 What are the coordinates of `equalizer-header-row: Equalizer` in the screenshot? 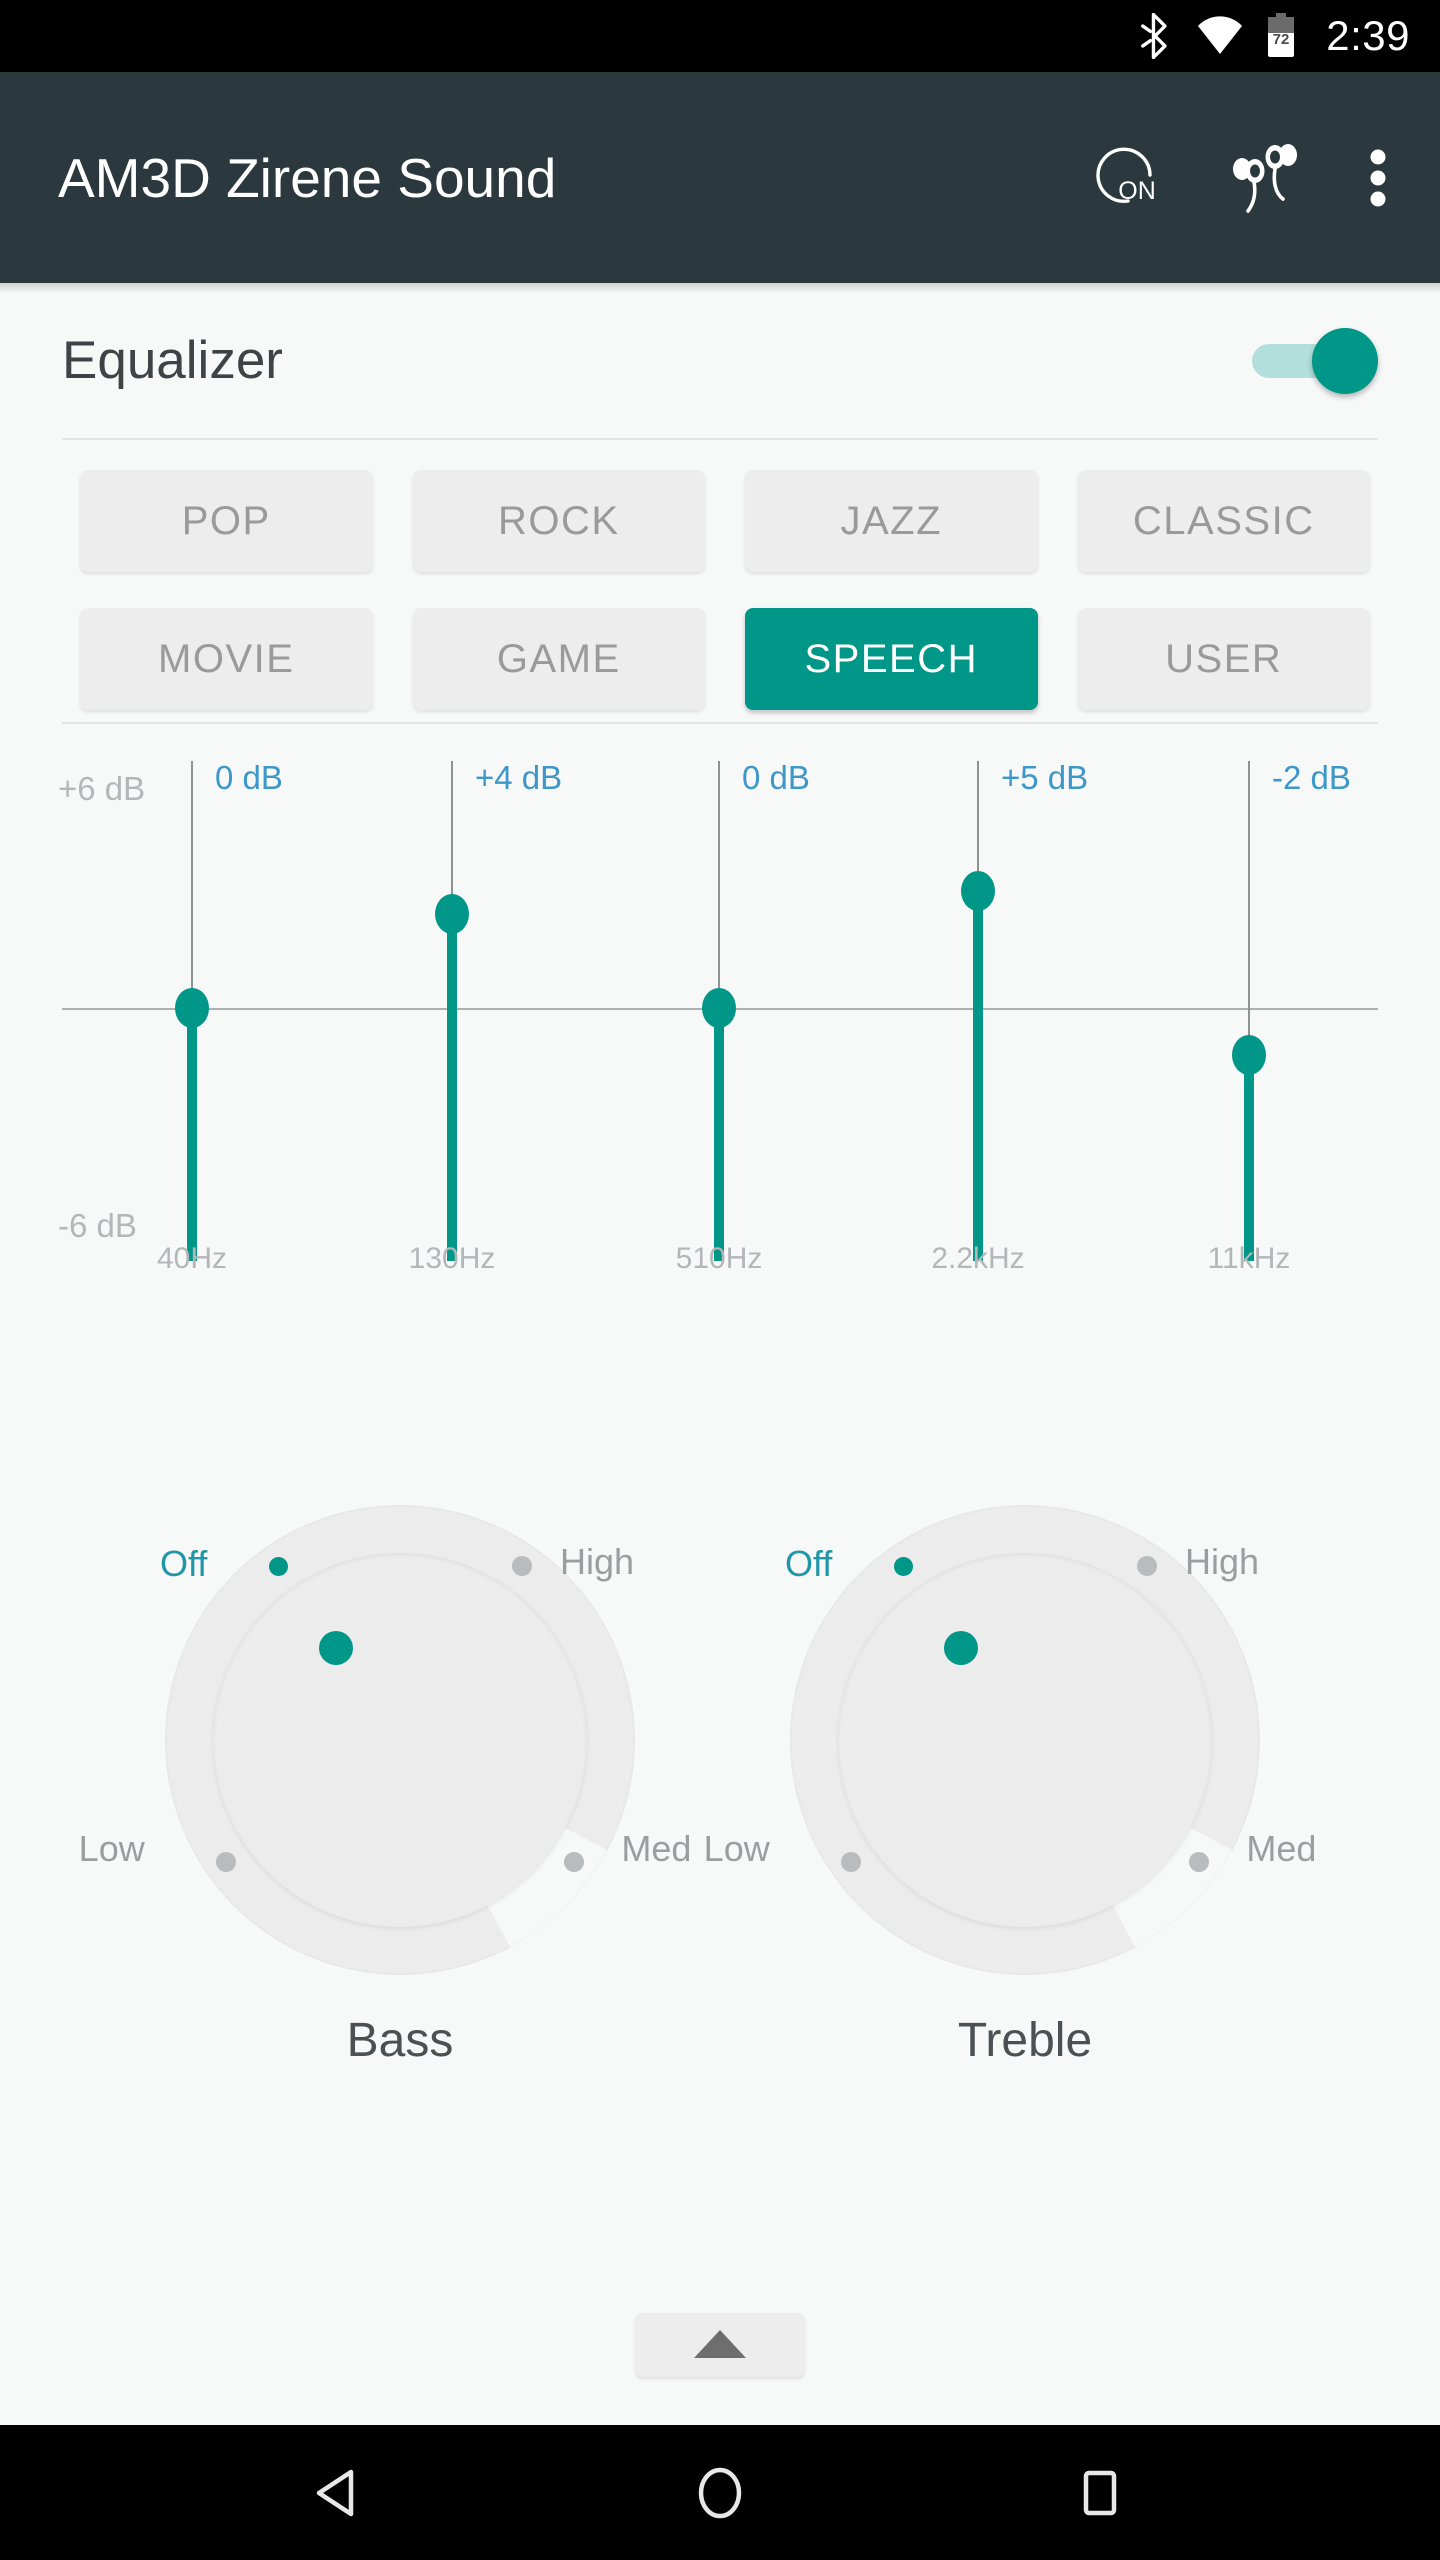 It's located at (720, 360).